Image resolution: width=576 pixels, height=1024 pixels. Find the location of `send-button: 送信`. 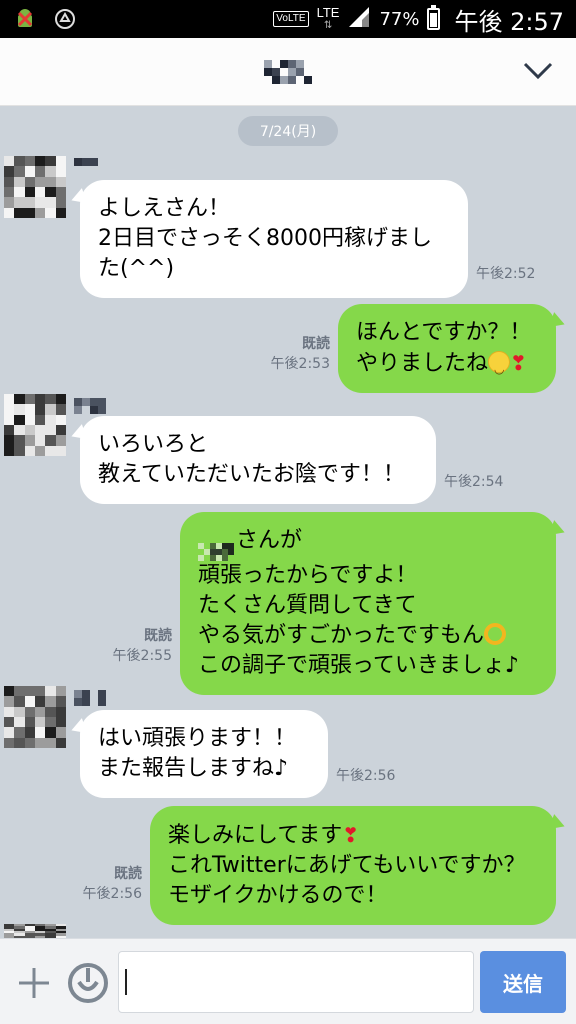

send-button: 送信 is located at coordinates (523, 982).